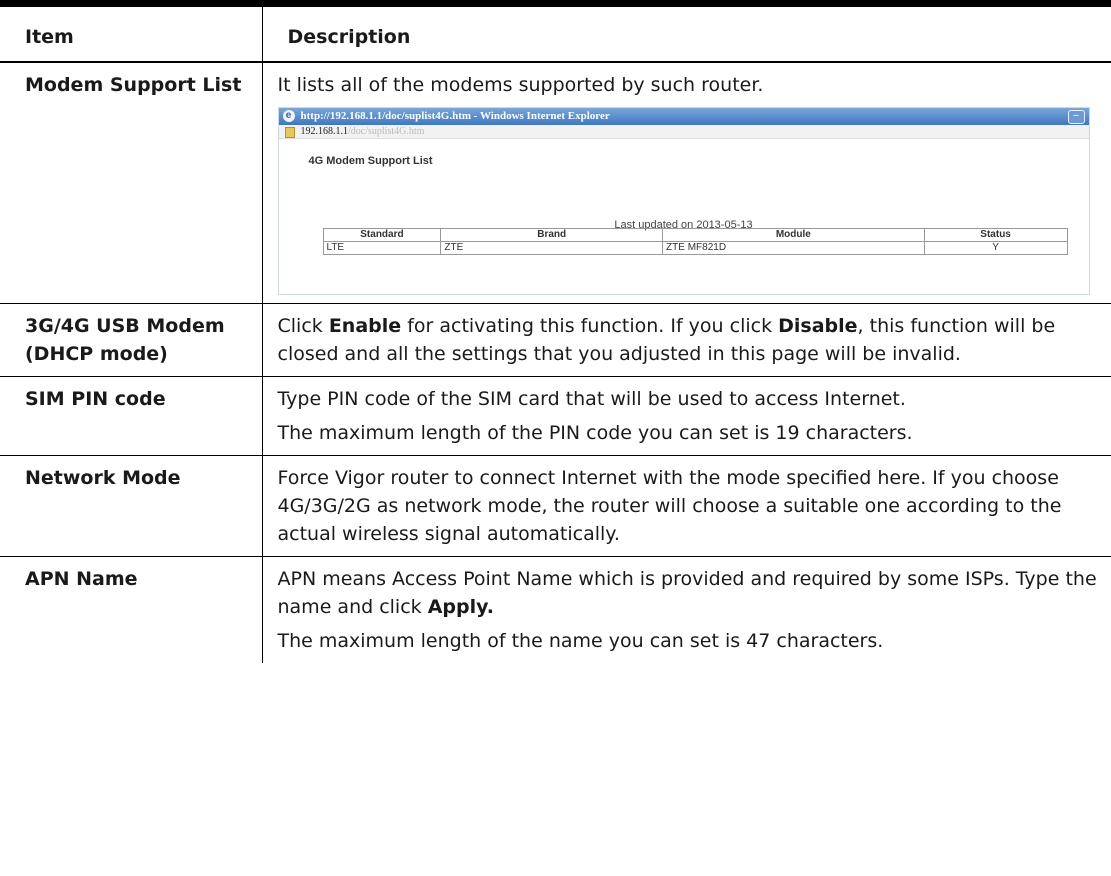 This screenshot has height=876, width=1111. I want to click on header-description: Description, so click(686, 33).